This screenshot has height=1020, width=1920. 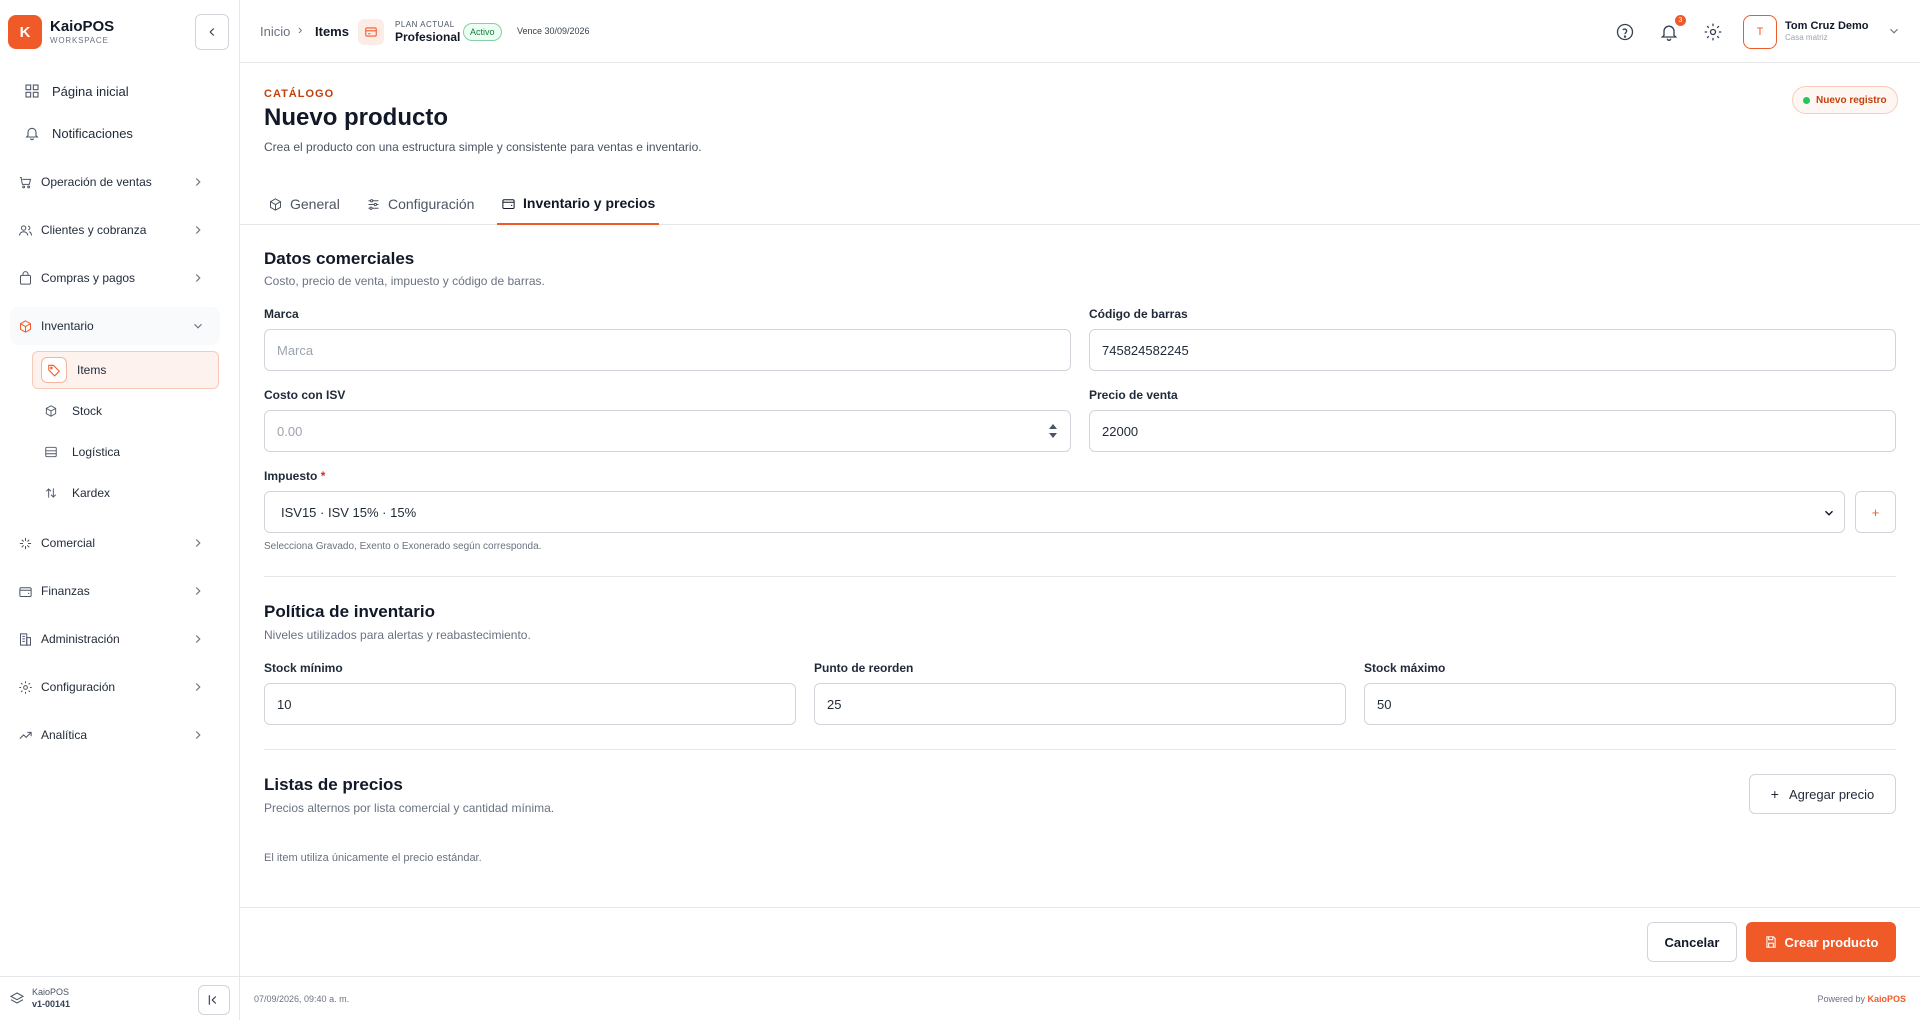 I want to click on sidebar-subitem-stock: Stock, so click(x=125, y=411).